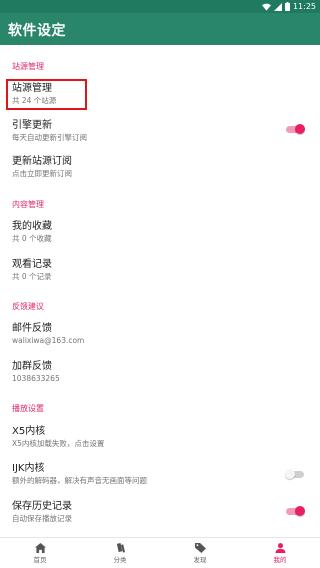 This screenshot has width=320, height=568. Describe the element at coordinates (37, 31) in the screenshot. I see `page-title: 软件设定` at that location.